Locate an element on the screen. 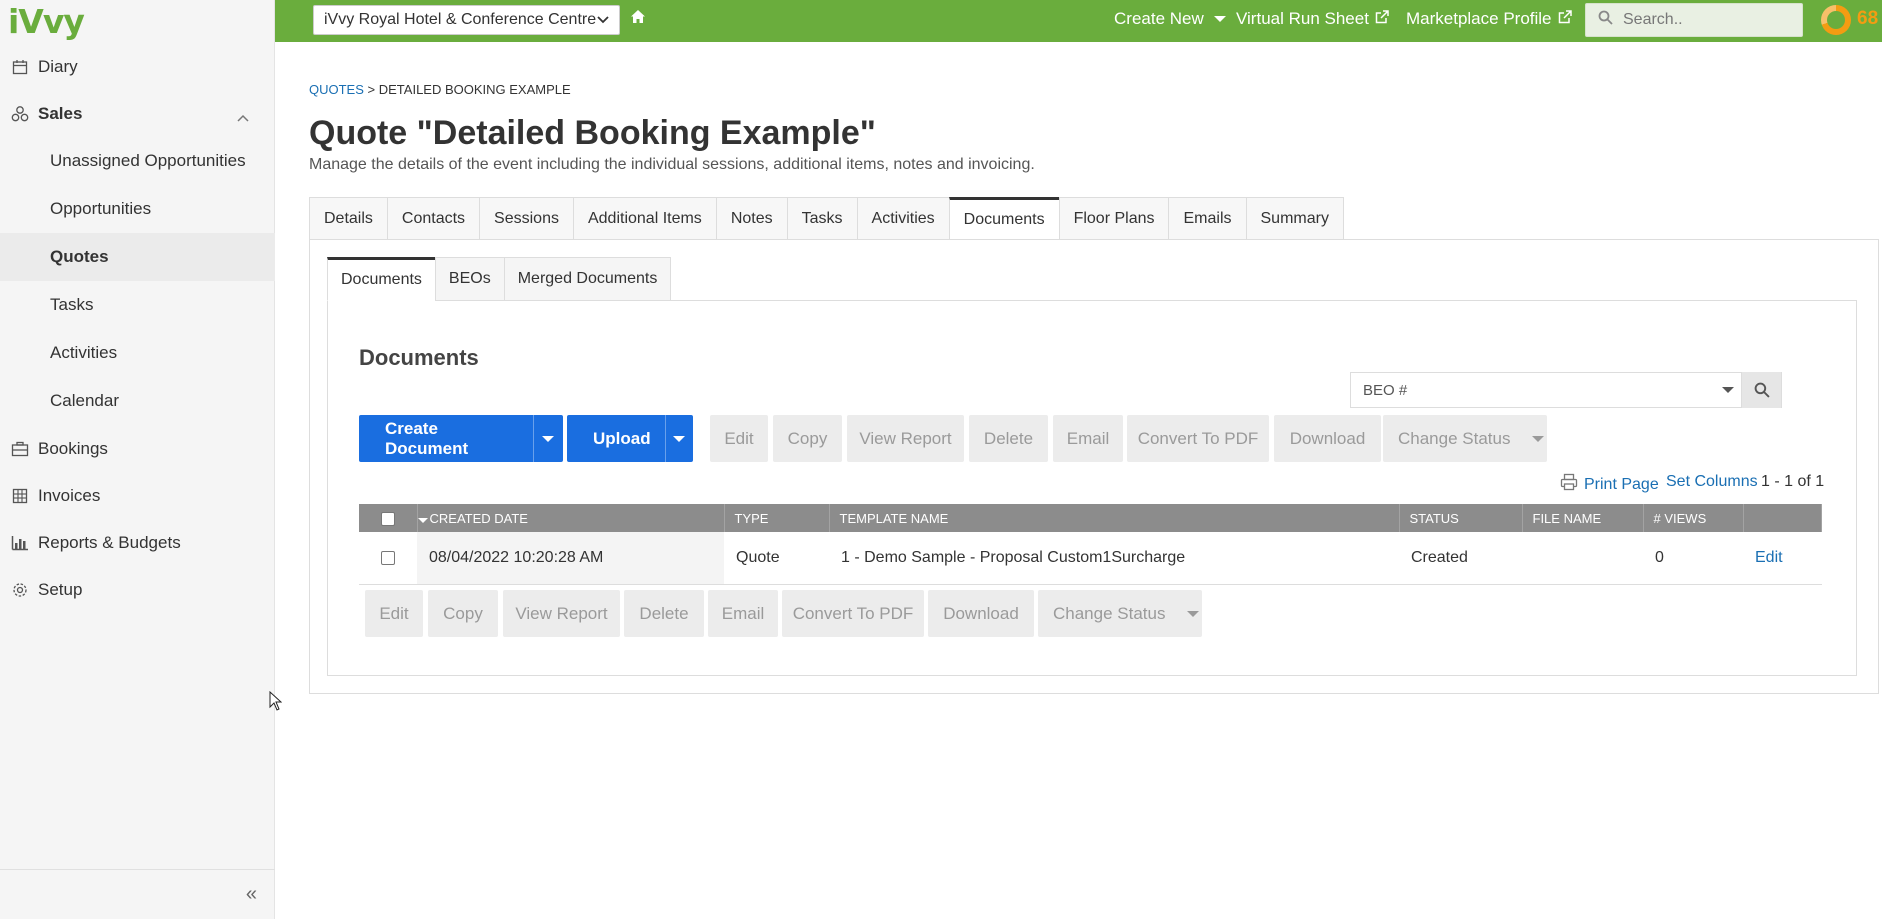 This screenshot has width=1882, height=919. print-page-link: Print Page is located at coordinates (1609, 484).